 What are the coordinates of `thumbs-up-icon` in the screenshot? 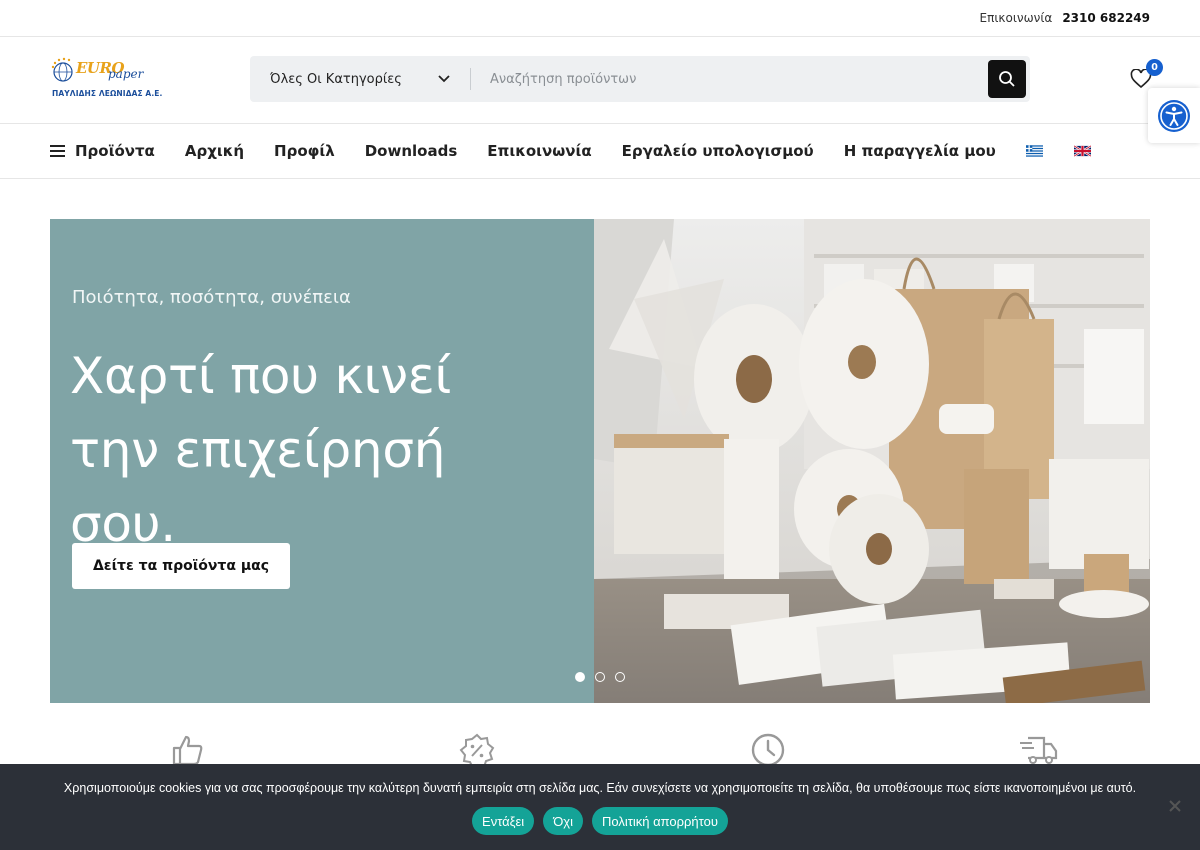 It's located at (187, 750).